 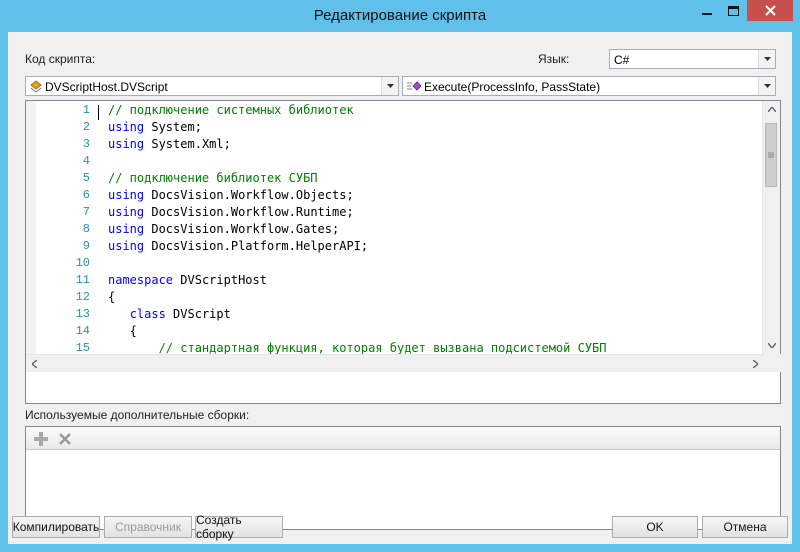 I want to click on window-title: Редактирование скрипта, so click(x=400, y=15).